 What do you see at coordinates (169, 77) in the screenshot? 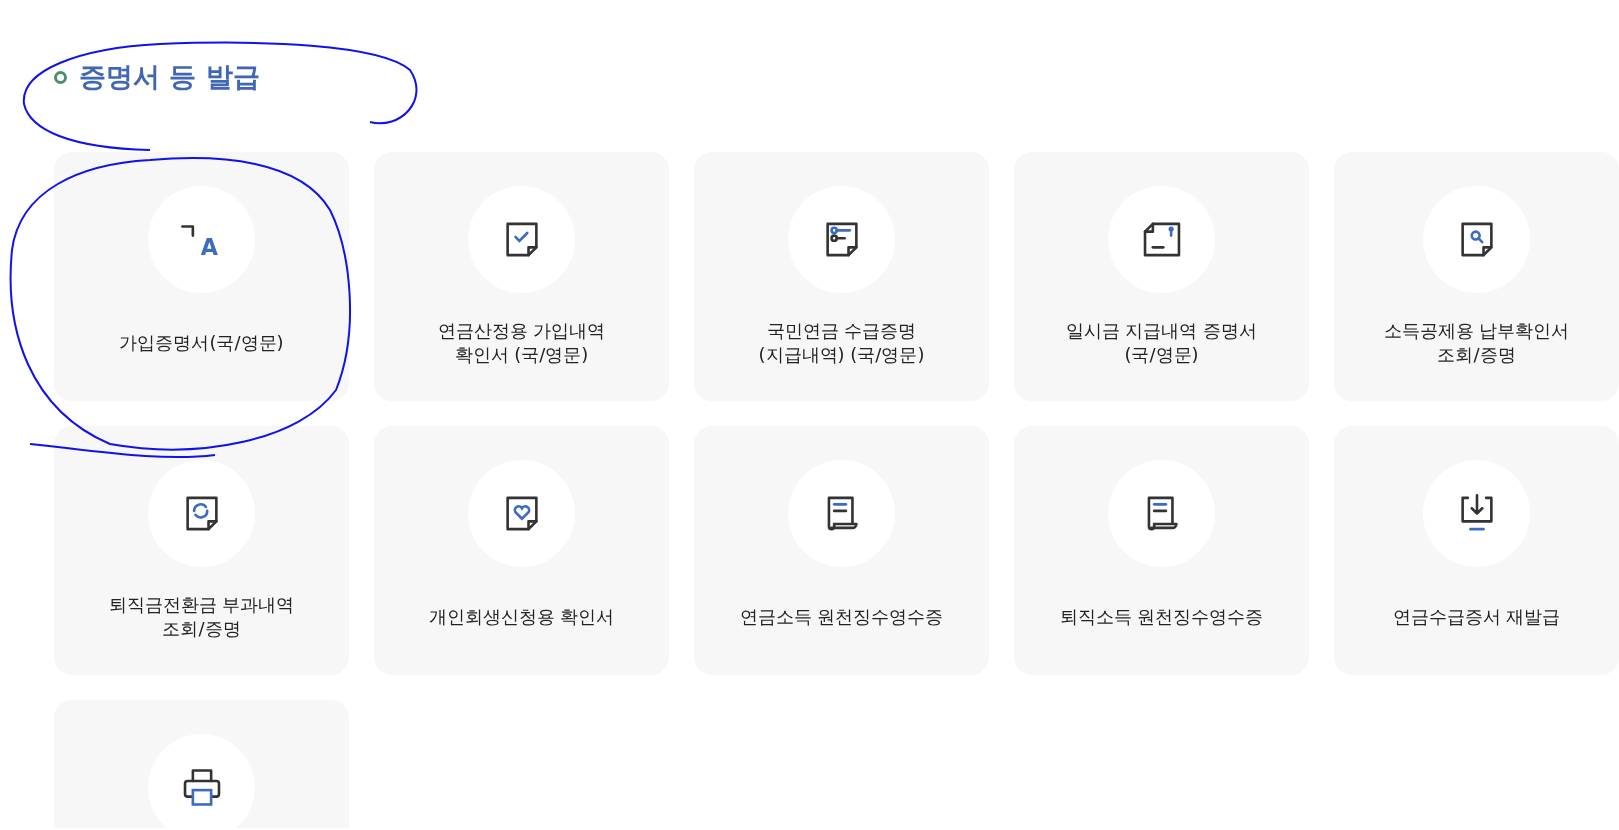
I see `section-title: 증명서 등 발급` at bounding box center [169, 77].